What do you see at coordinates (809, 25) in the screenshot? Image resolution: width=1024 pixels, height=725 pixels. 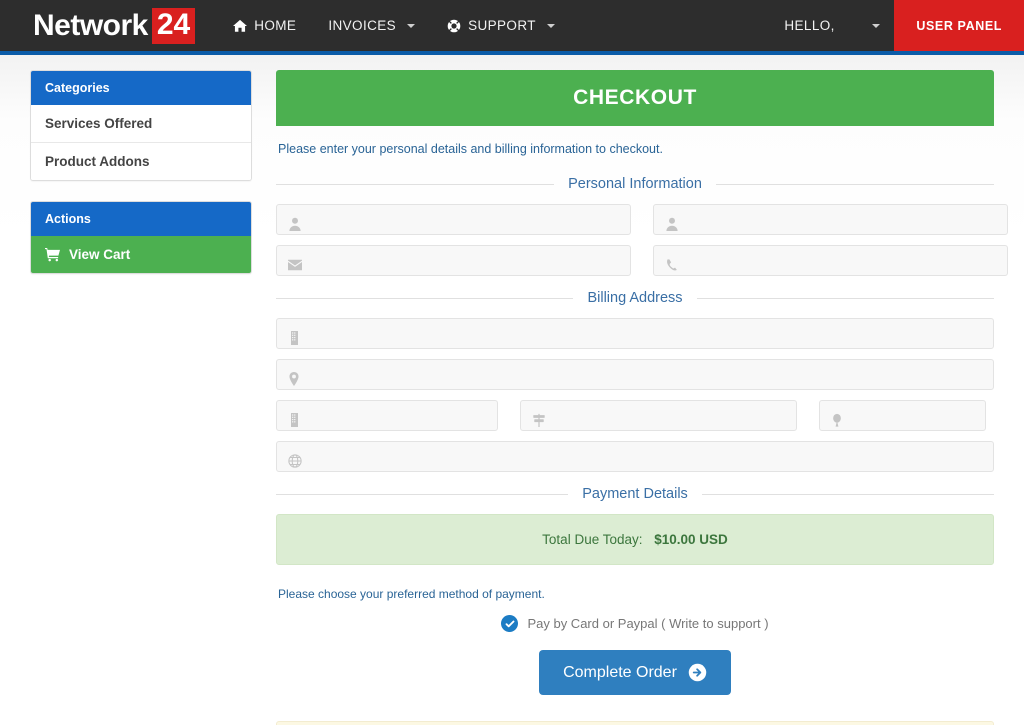 I see `user-greeting-label: HELLO,` at bounding box center [809, 25].